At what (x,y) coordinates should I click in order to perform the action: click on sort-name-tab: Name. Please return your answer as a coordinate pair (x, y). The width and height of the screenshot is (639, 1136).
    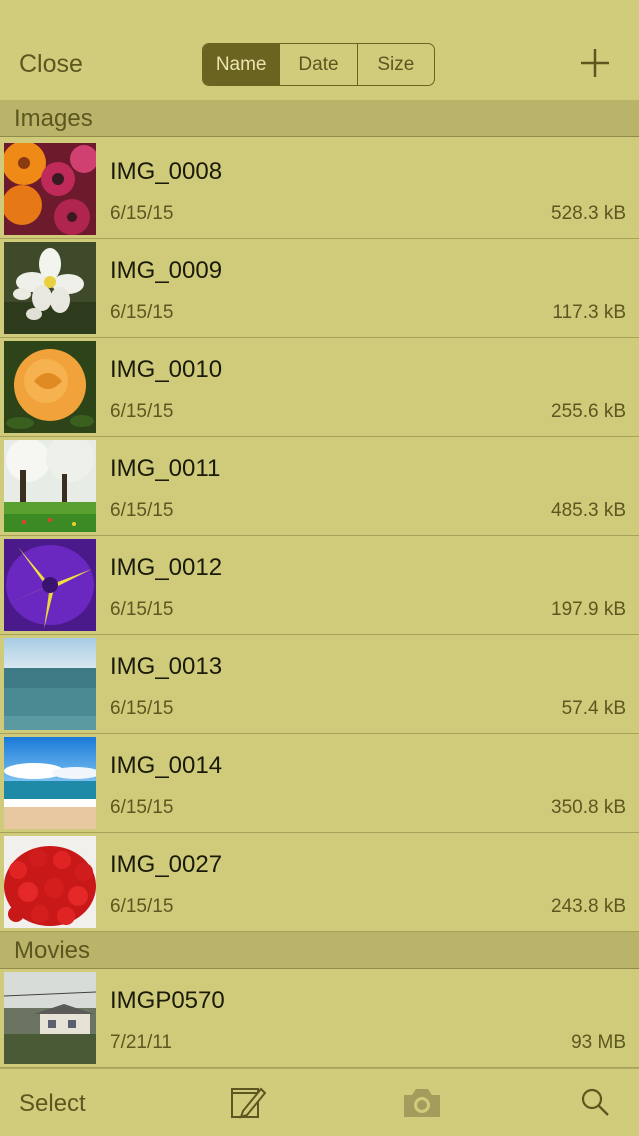
    Looking at the image, I should click on (241, 64).